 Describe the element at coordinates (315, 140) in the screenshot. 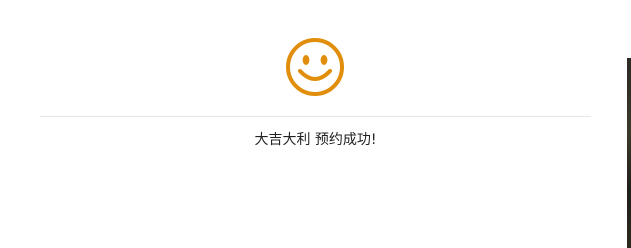

I see `success-message: 大吉大利 预约成功!` at that location.